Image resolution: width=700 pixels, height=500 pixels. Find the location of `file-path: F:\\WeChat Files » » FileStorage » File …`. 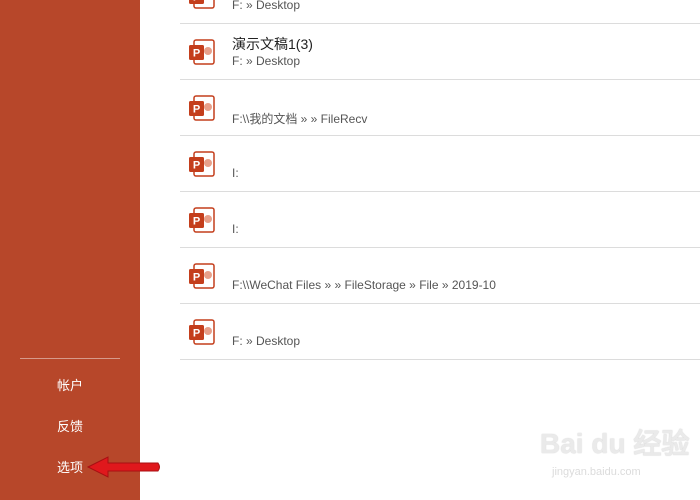

file-path: F:\\WeChat Files » » FileStorage » File … is located at coordinates (364, 285).